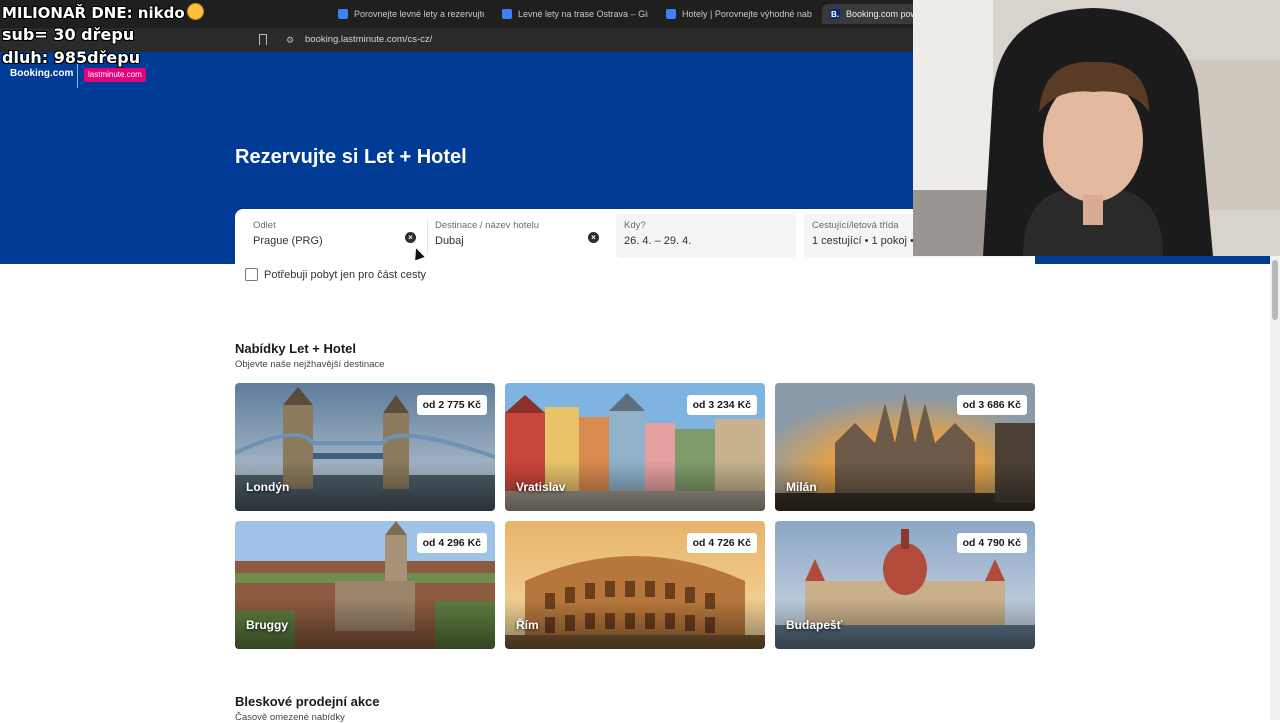 This screenshot has height=723, width=1280. Describe the element at coordinates (115, 75) in the screenshot. I see `lastminute-logo: lastminute.com` at that location.